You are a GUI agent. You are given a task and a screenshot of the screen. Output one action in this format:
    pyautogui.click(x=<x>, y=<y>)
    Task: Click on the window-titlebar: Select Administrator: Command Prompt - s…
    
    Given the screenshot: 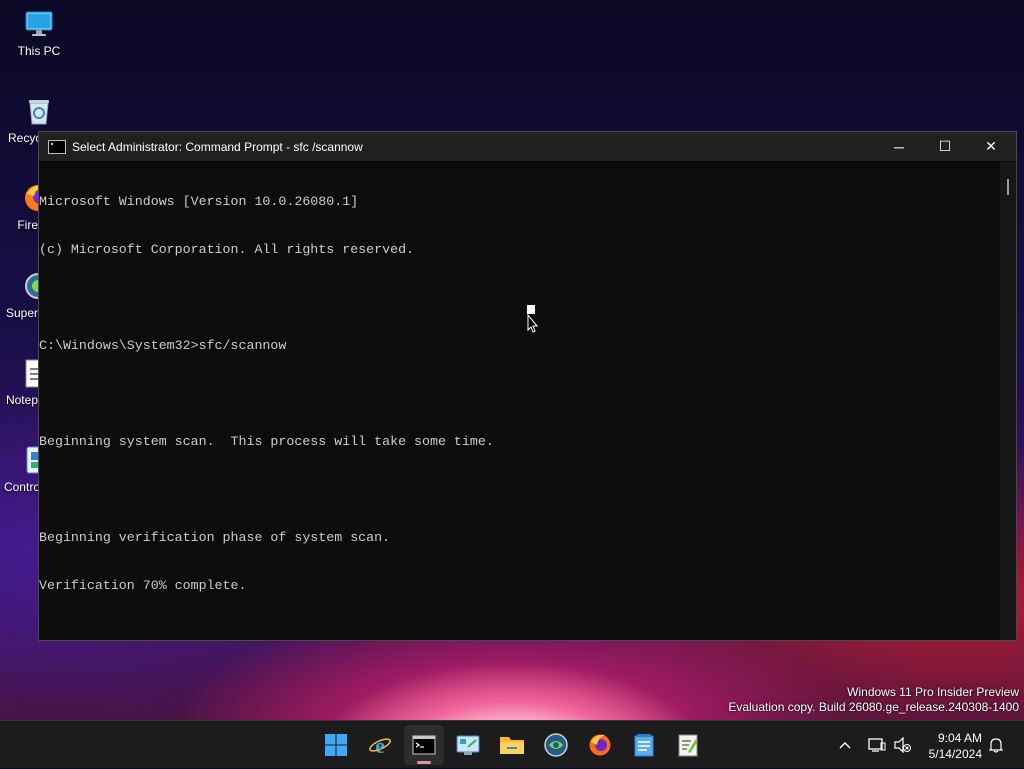 What is the action you would take?
    pyautogui.click(x=527, y=146)
    